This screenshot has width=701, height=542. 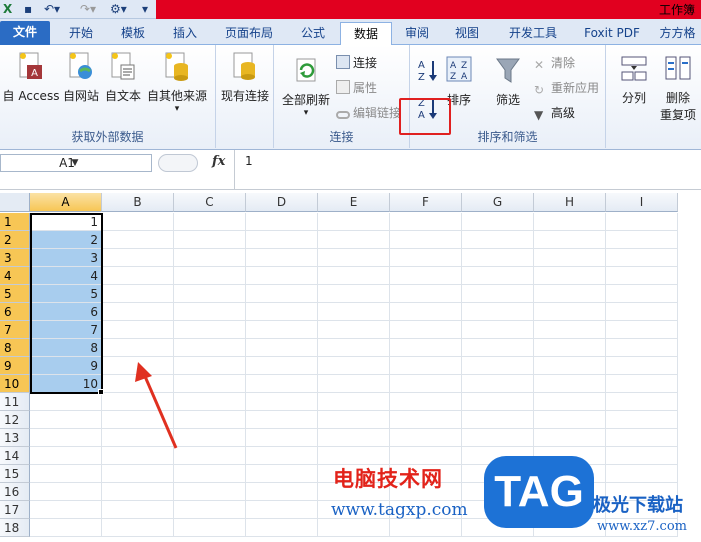 I want to click on tab-insert: 插入, so click(x=185, y=33).